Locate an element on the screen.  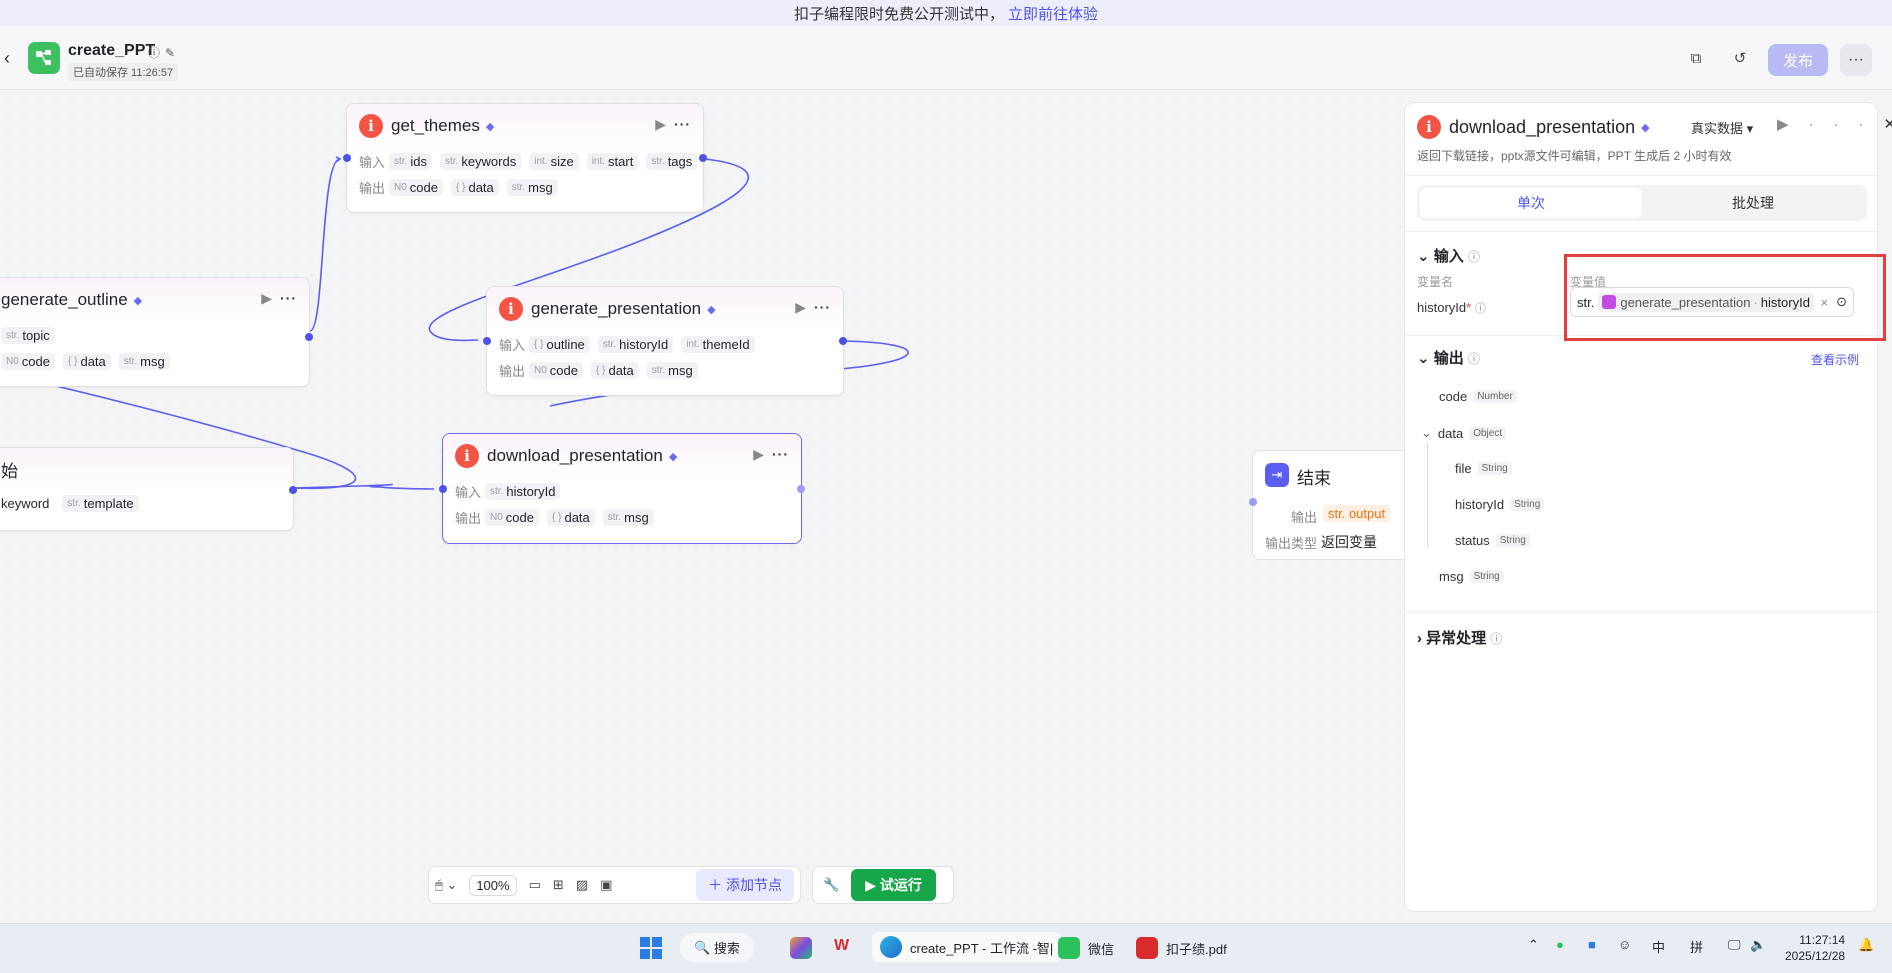
inputs-label: 输入 is located at coordinates (512, 345).